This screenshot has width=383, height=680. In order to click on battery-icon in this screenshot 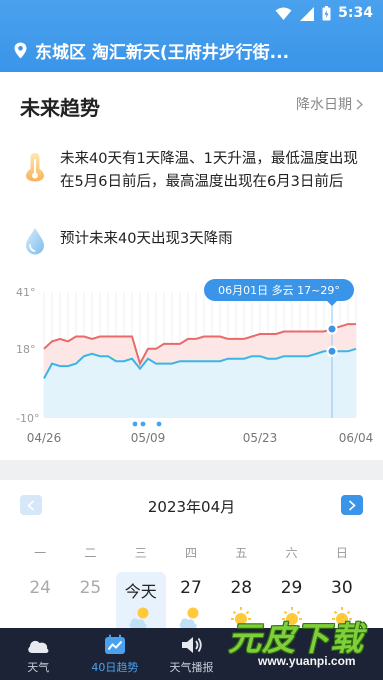, I will do `click(326, 13)`.